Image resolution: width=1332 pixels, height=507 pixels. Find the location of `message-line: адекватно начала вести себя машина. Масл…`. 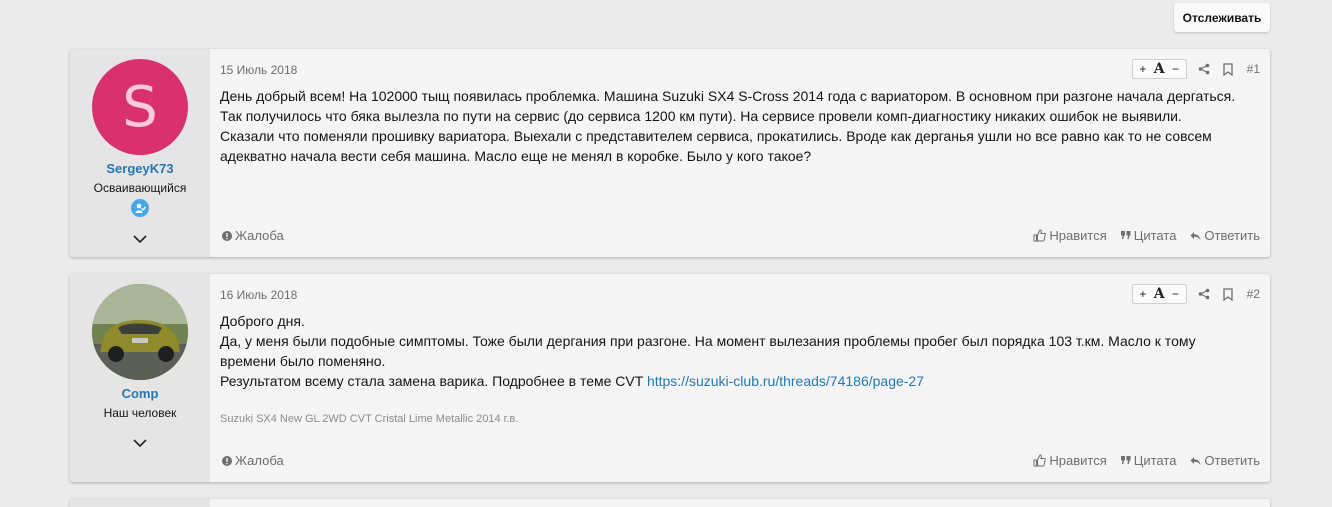

message-line: адекватно начала вести себя машина. Масл… is located at coordinates (516, 156).